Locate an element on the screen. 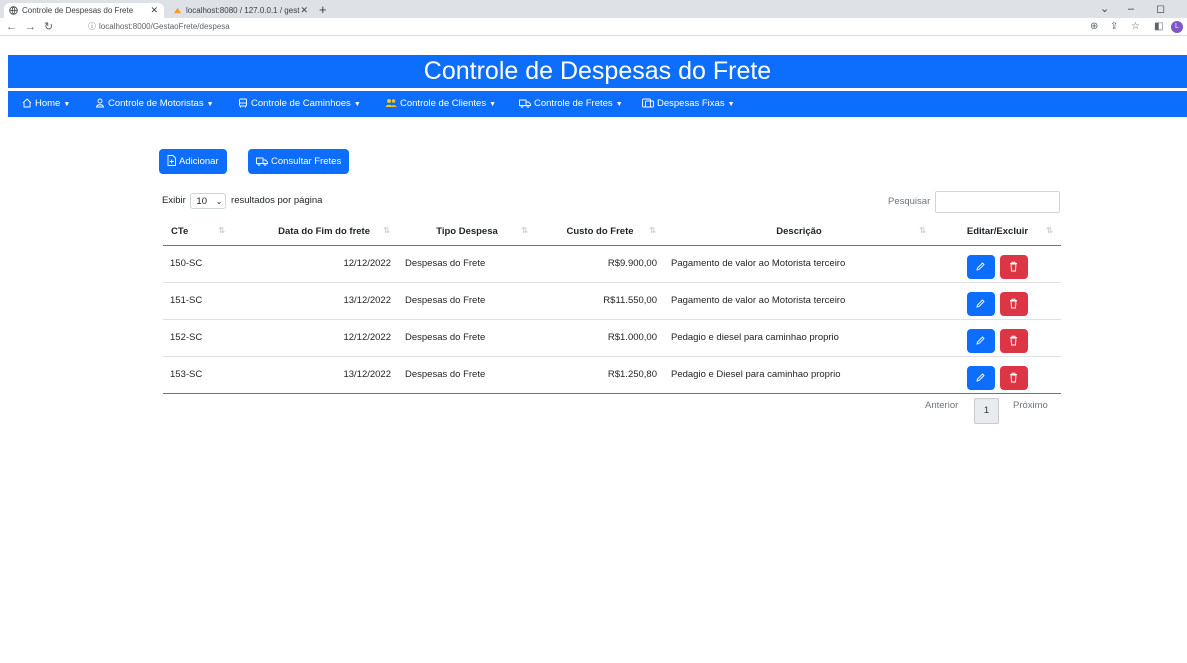  bookmark-star-icon: ☆ is located at coordinates (1135, 27).